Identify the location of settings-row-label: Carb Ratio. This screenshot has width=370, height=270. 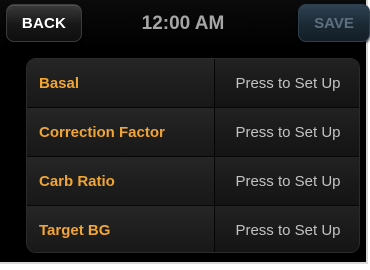
(121, 181).